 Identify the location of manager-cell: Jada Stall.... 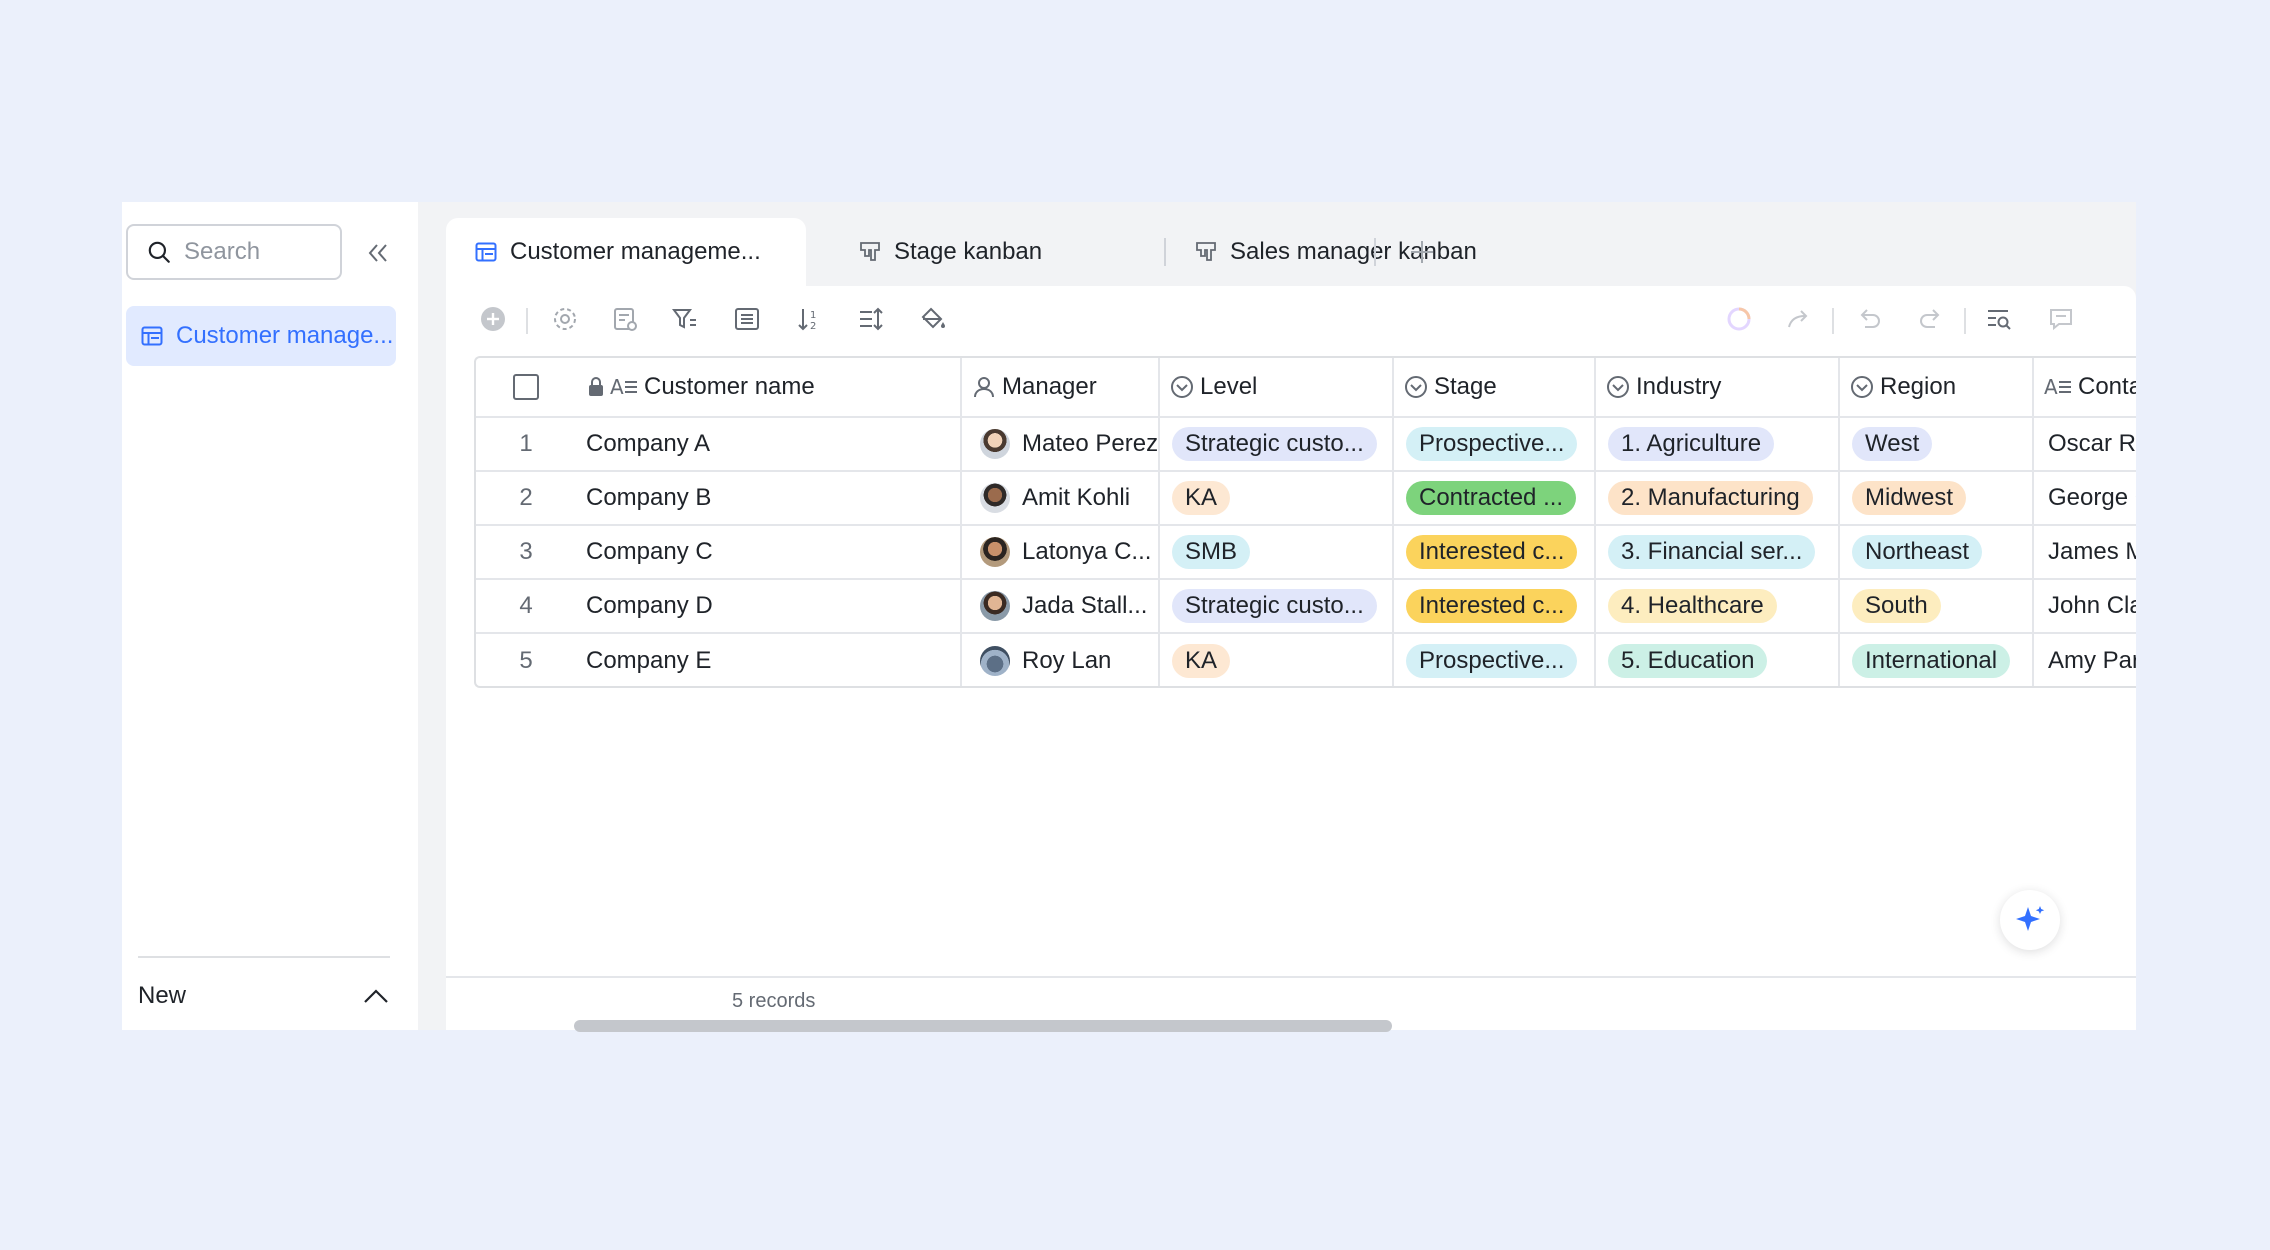
(1061, 606).